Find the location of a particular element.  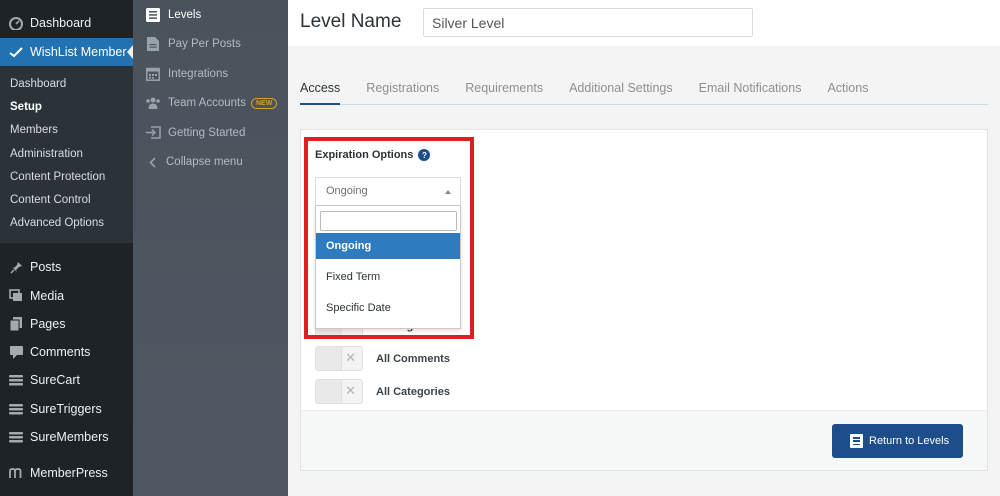

all-comments-label: All Comments is located at coordinates (413, 358).